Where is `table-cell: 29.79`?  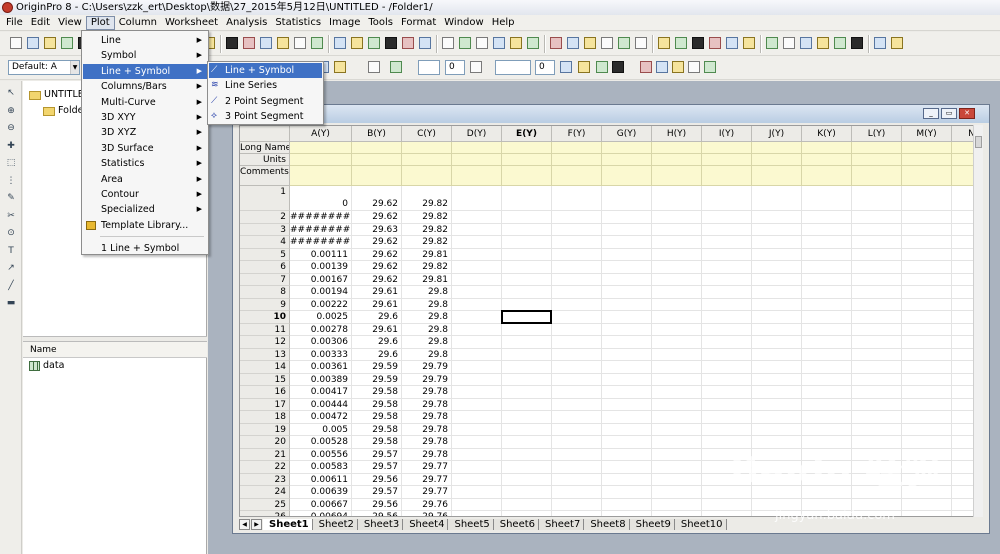
table-cell: 29.79 is located at coordinates (427, 379).